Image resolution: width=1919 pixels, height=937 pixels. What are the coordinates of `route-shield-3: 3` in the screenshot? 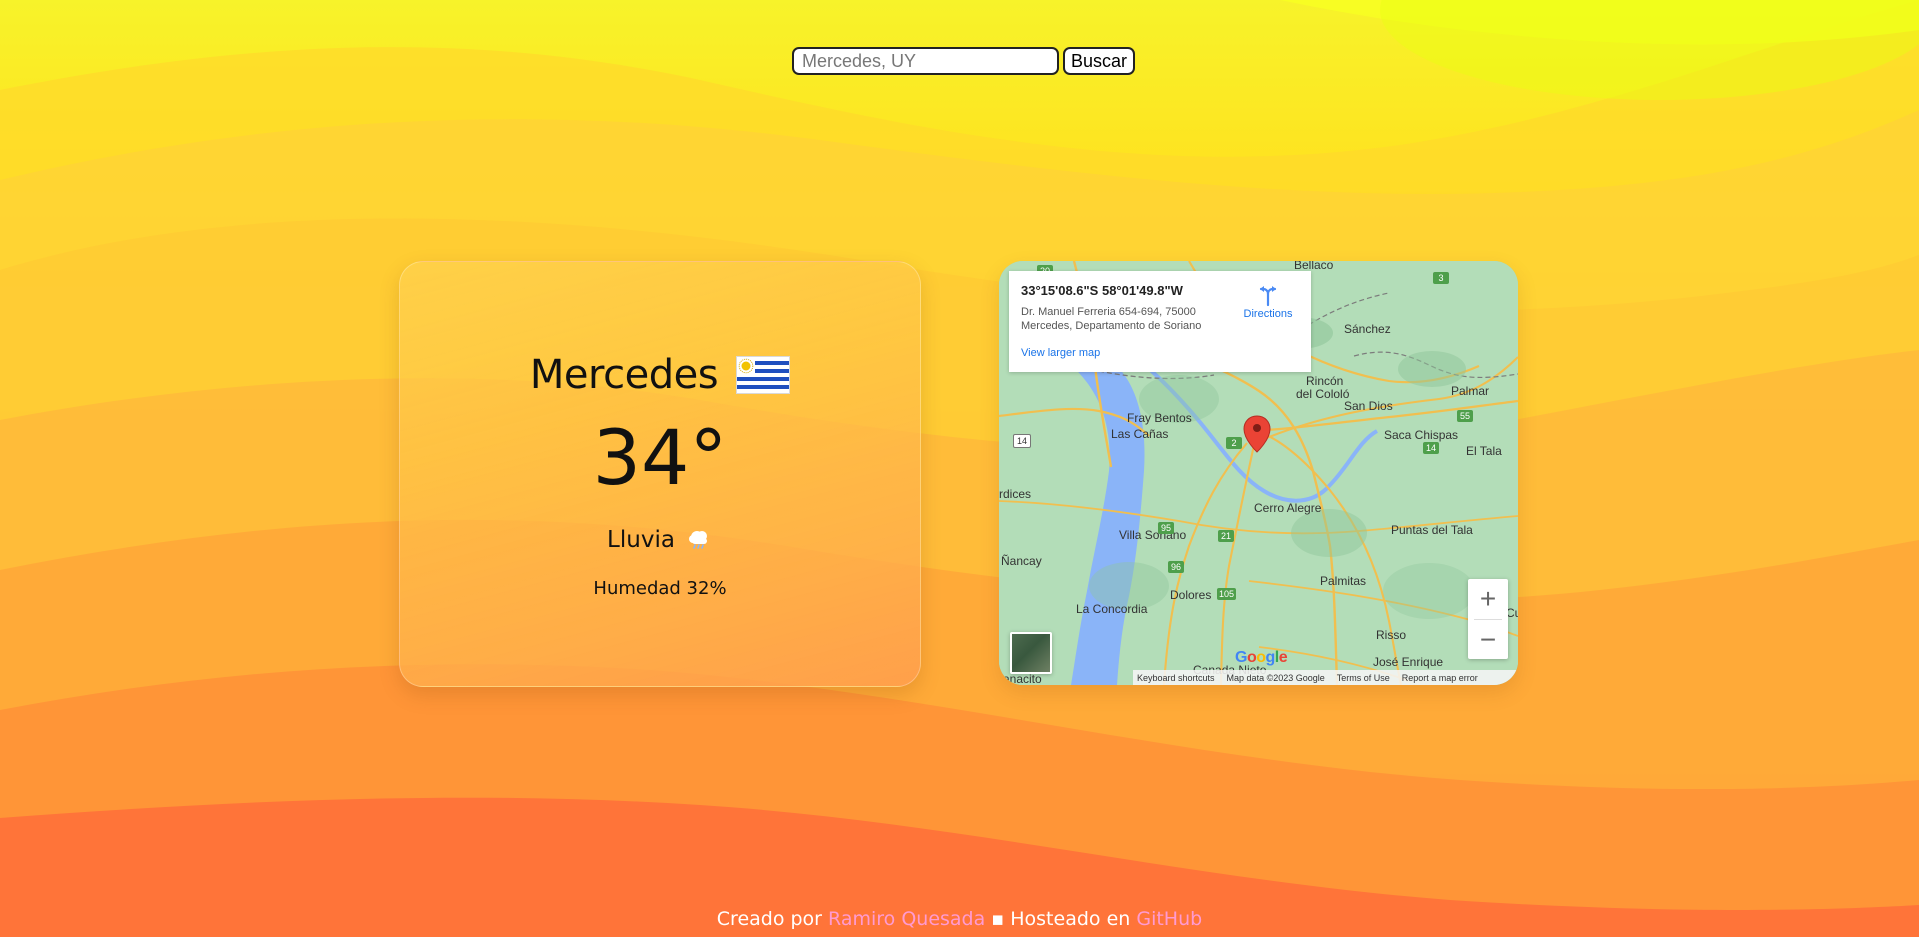 It's located at (1441, 278).